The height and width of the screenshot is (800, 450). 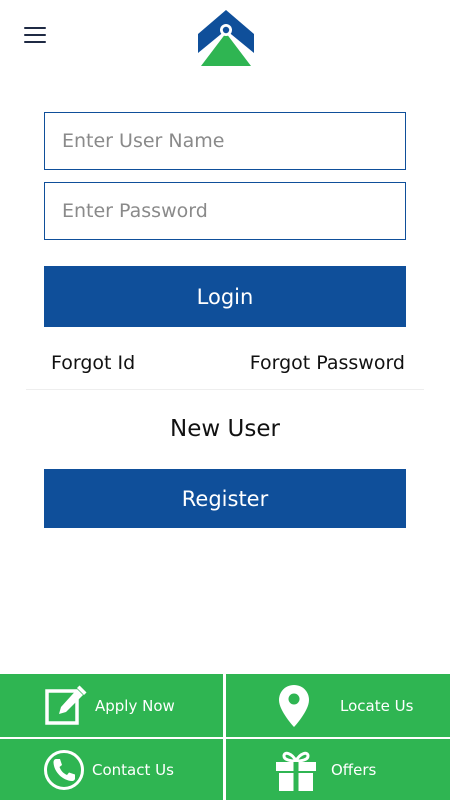 I want to click on apply-now-label: Apply Now, so click(x=135, y=705).